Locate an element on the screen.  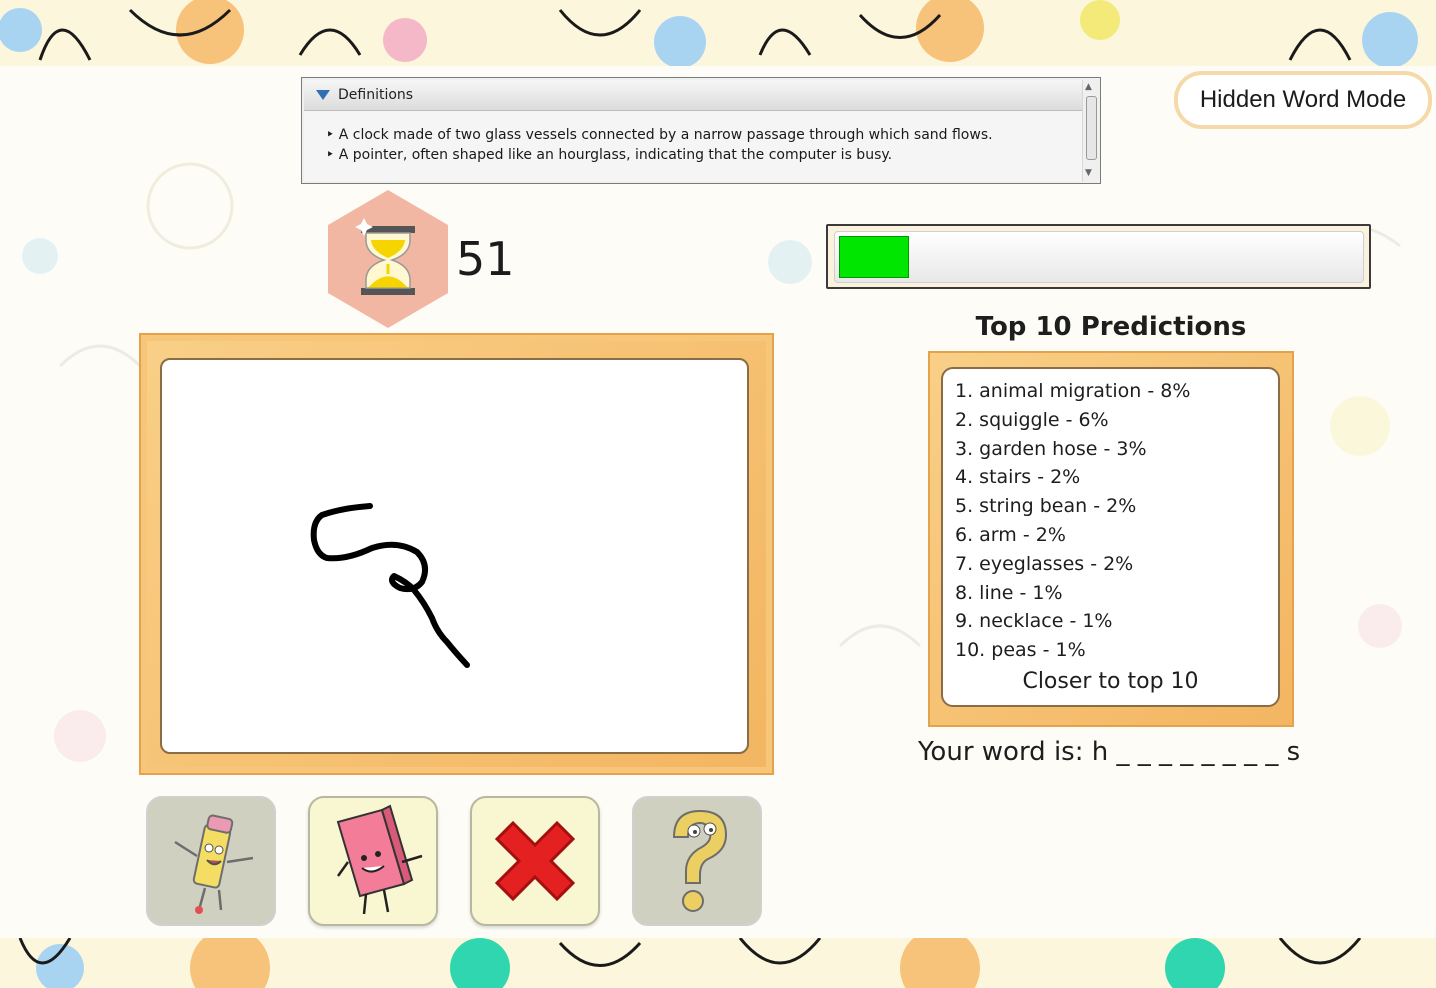
progress-fill is located at coordinates (874, 257).